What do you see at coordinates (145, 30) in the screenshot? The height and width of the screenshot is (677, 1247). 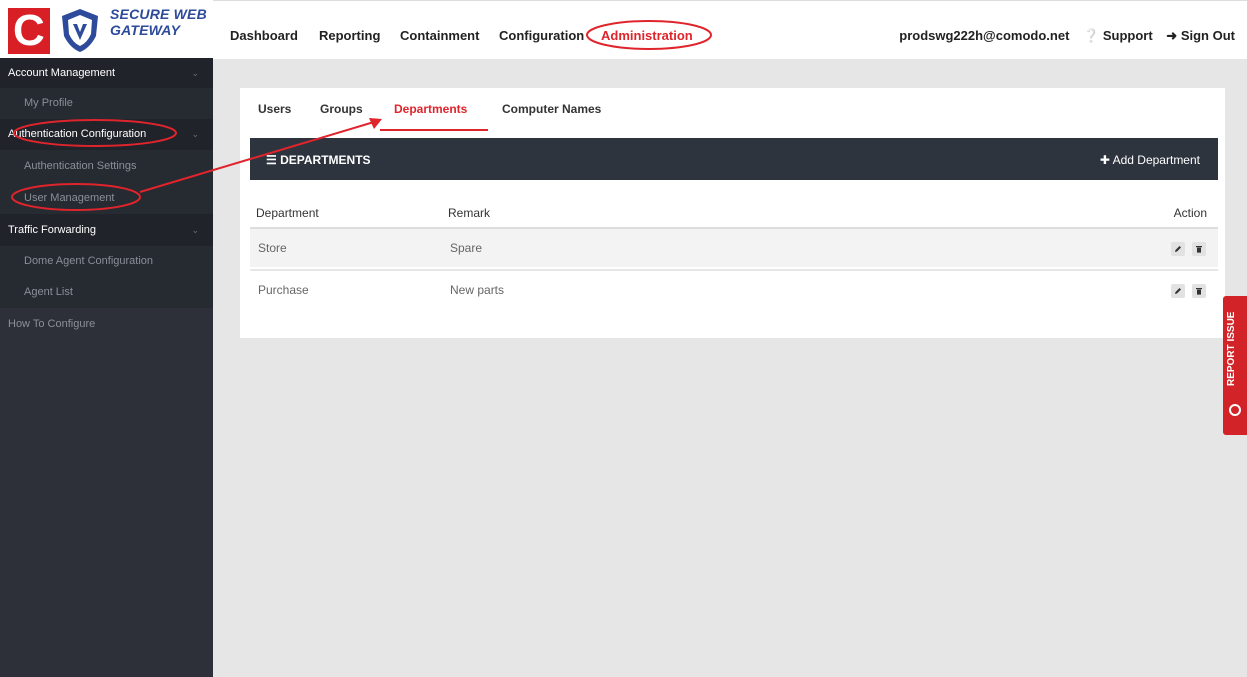 I see `brand-line2: GATEWAY` at bounding box center [145, 30].